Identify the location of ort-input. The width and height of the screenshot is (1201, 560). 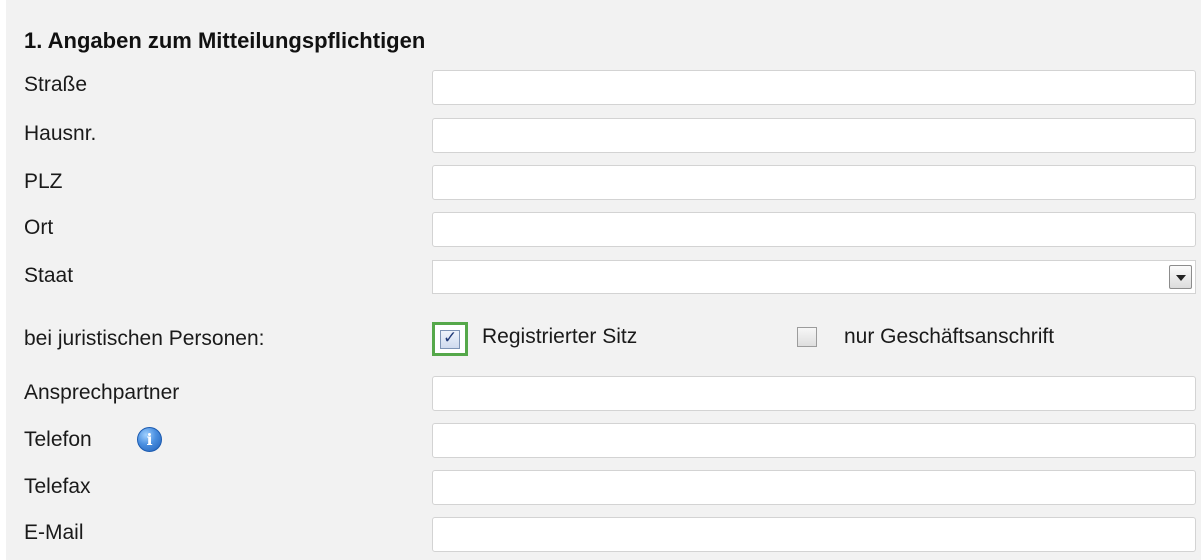
(814, 229).